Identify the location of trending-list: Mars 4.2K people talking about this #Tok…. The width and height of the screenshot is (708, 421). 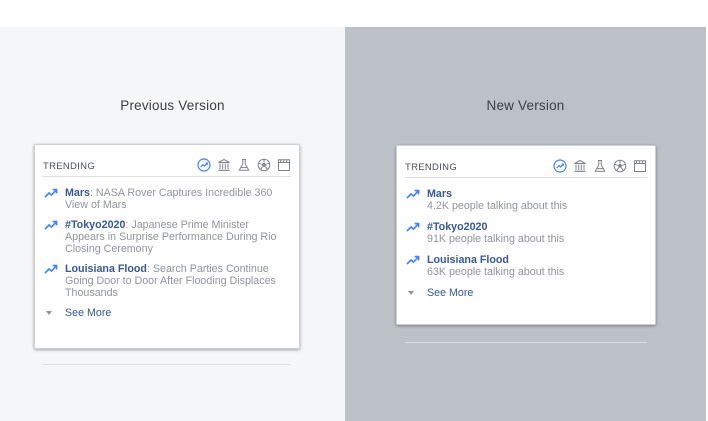
(526, 243).